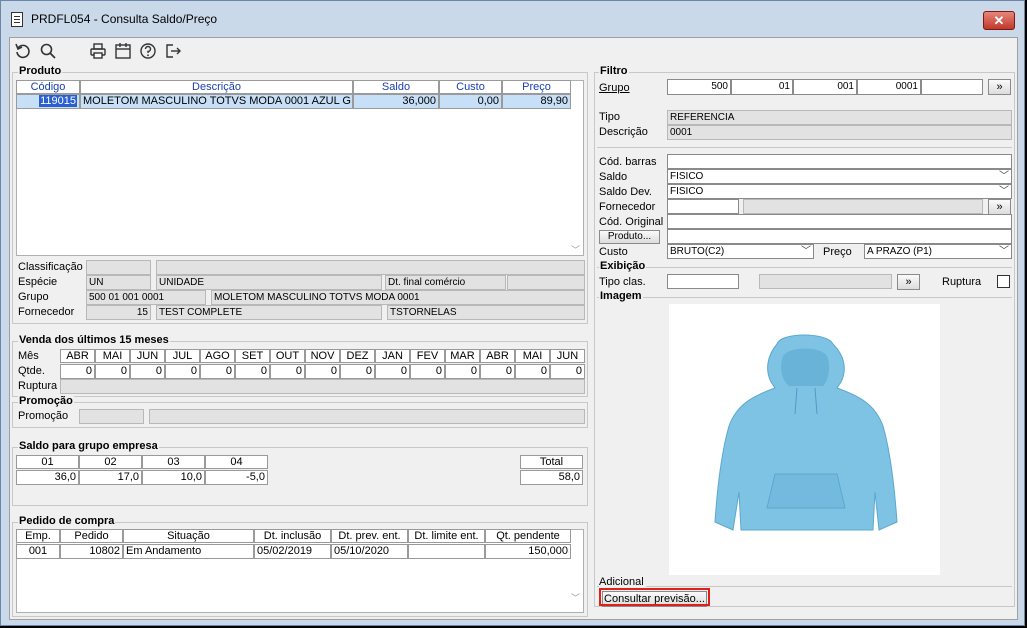 The width and height of the screenshot is (1027, 628). Describe the element at coordinates (839, 221) in the screenshot. I see `cod-original-input` at that location.